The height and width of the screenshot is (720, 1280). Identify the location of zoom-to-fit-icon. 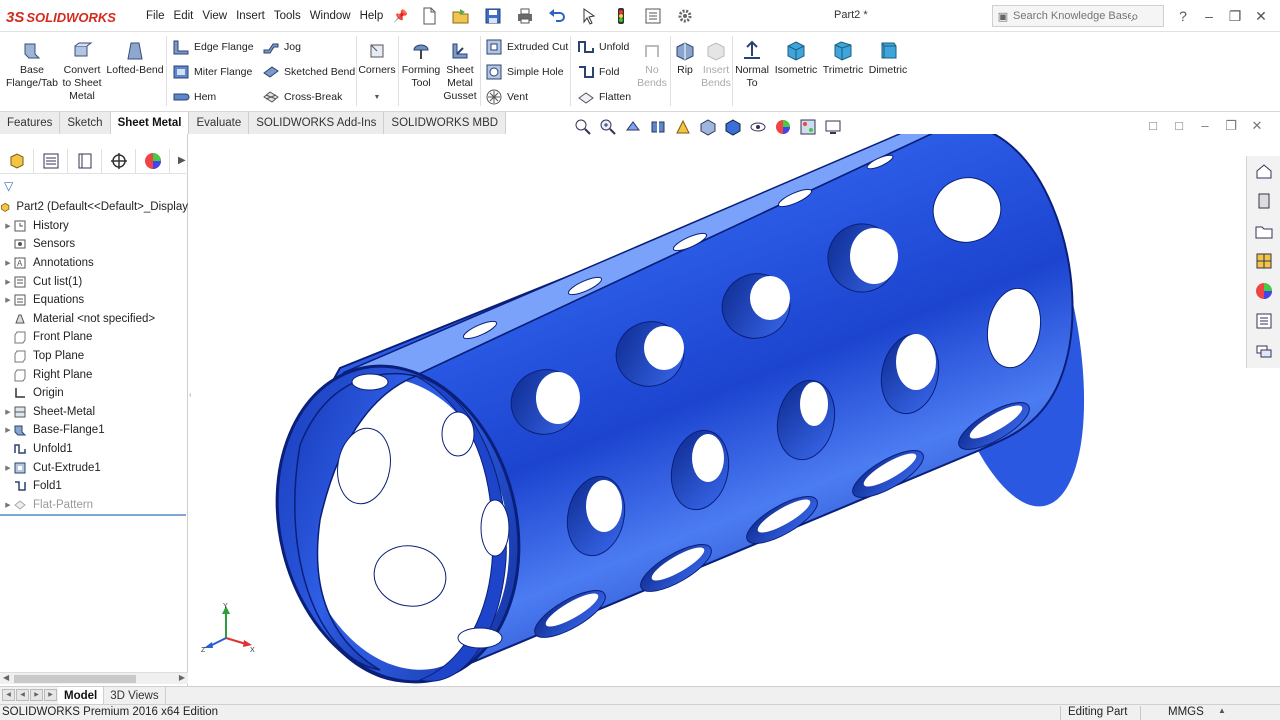
(583, 127).